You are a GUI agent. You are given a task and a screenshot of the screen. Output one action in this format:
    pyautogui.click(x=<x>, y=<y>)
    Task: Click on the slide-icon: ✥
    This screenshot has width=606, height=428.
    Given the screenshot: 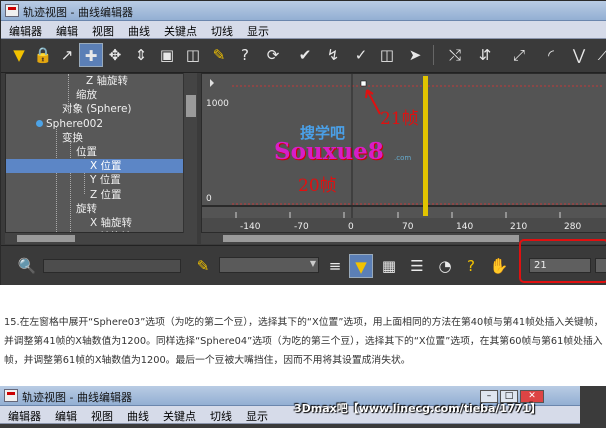 What is the action you would take?
    pyautogui.click(x=115, y=55)
    